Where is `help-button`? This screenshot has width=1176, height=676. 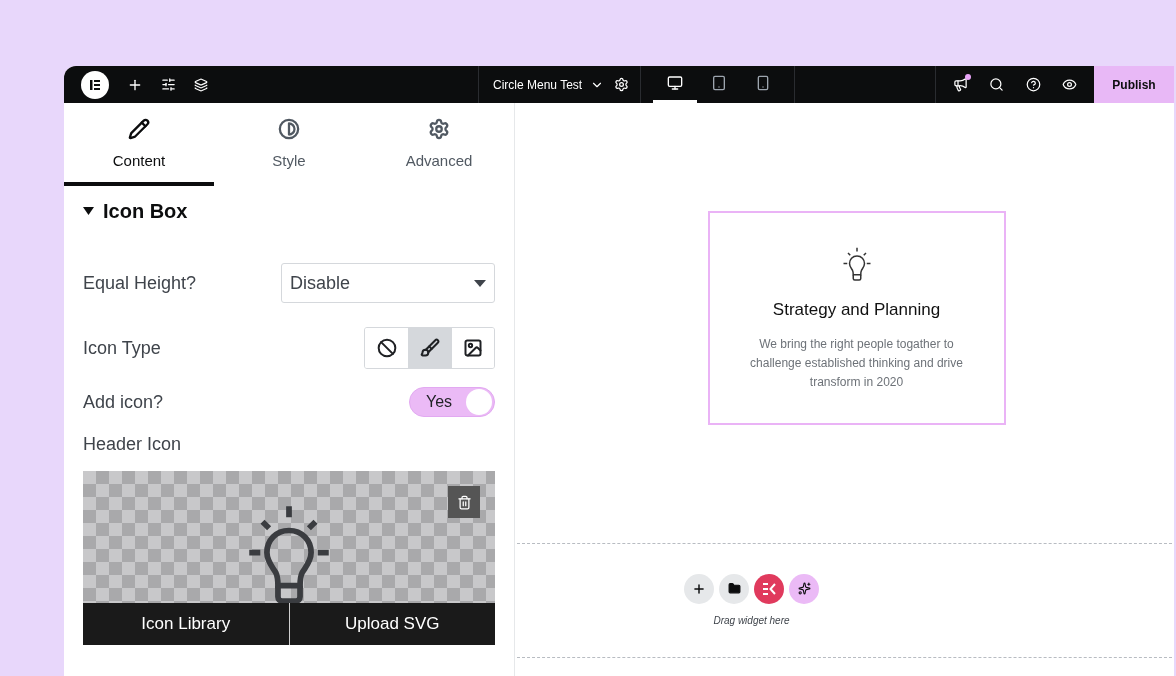 help-button is located at coordinates (1033, 84).